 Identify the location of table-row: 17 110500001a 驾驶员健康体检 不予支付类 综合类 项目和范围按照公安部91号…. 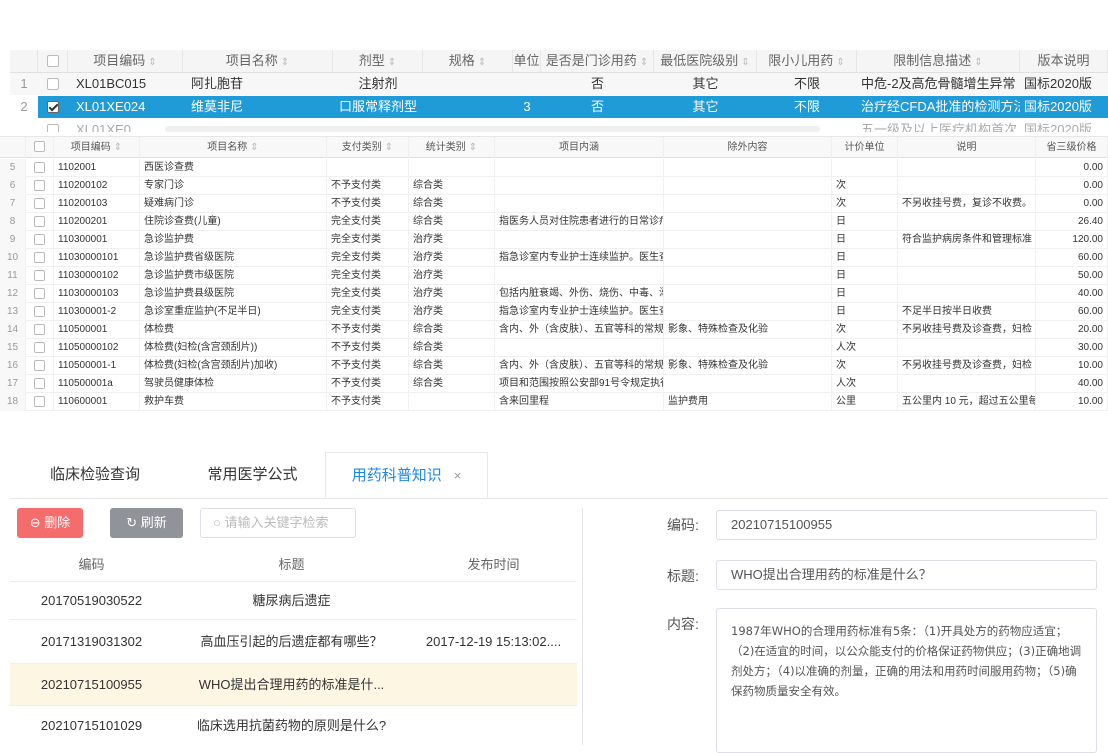
(554, 384).